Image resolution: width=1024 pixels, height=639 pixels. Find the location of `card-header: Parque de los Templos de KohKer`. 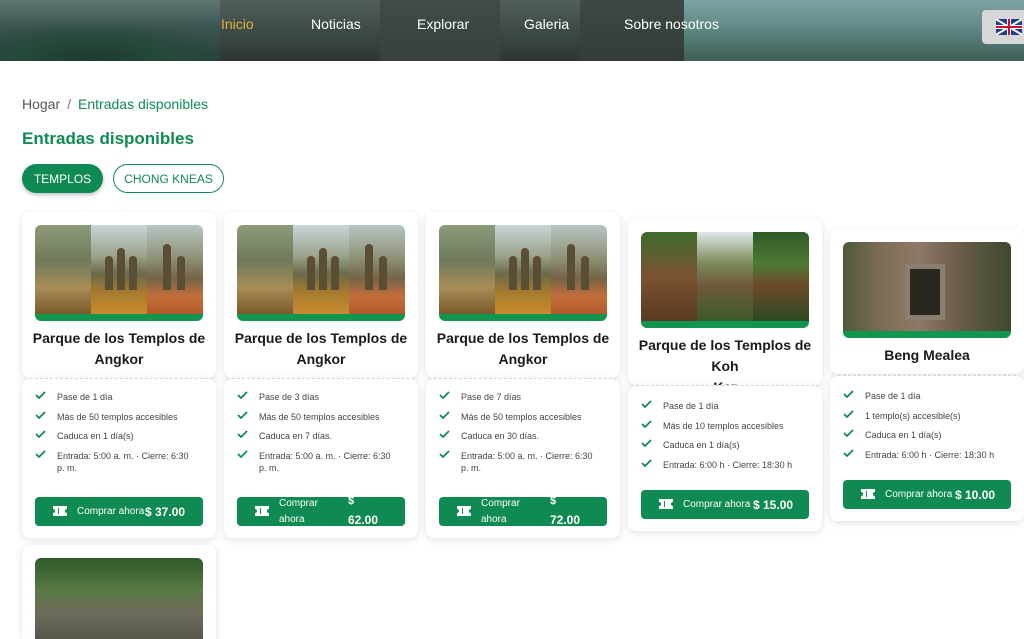

card-header: Parque de los Templos de KohKer is located at coordinates (725, 307).